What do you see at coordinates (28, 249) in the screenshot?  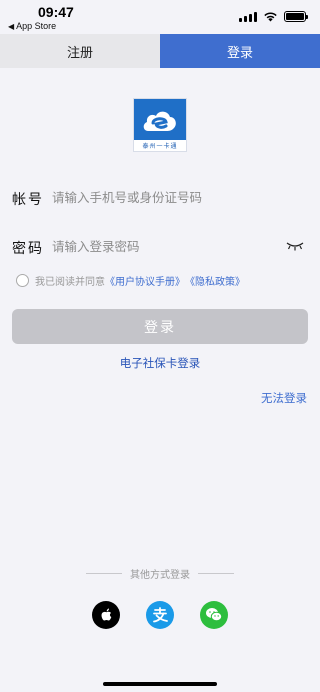 I see `password-label: 密码` at bounding box center [28, 249].